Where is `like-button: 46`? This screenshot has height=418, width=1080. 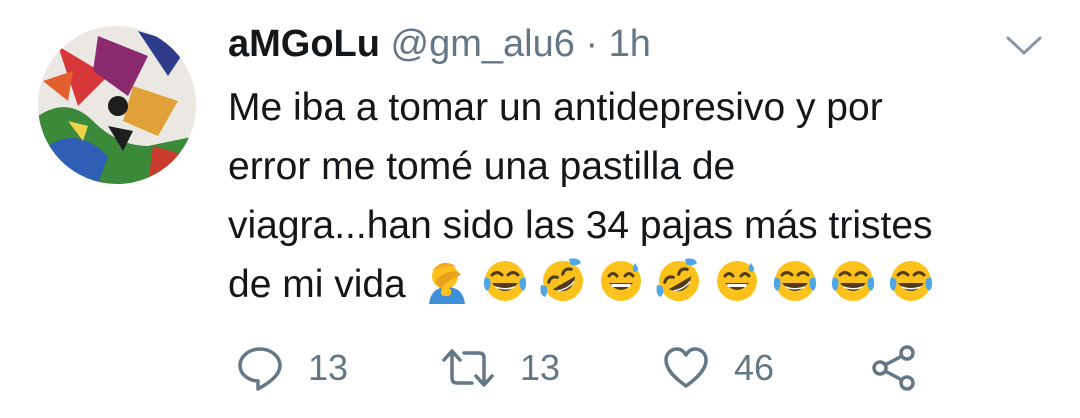
like-button: 46 is located at coordinates (718, 368).